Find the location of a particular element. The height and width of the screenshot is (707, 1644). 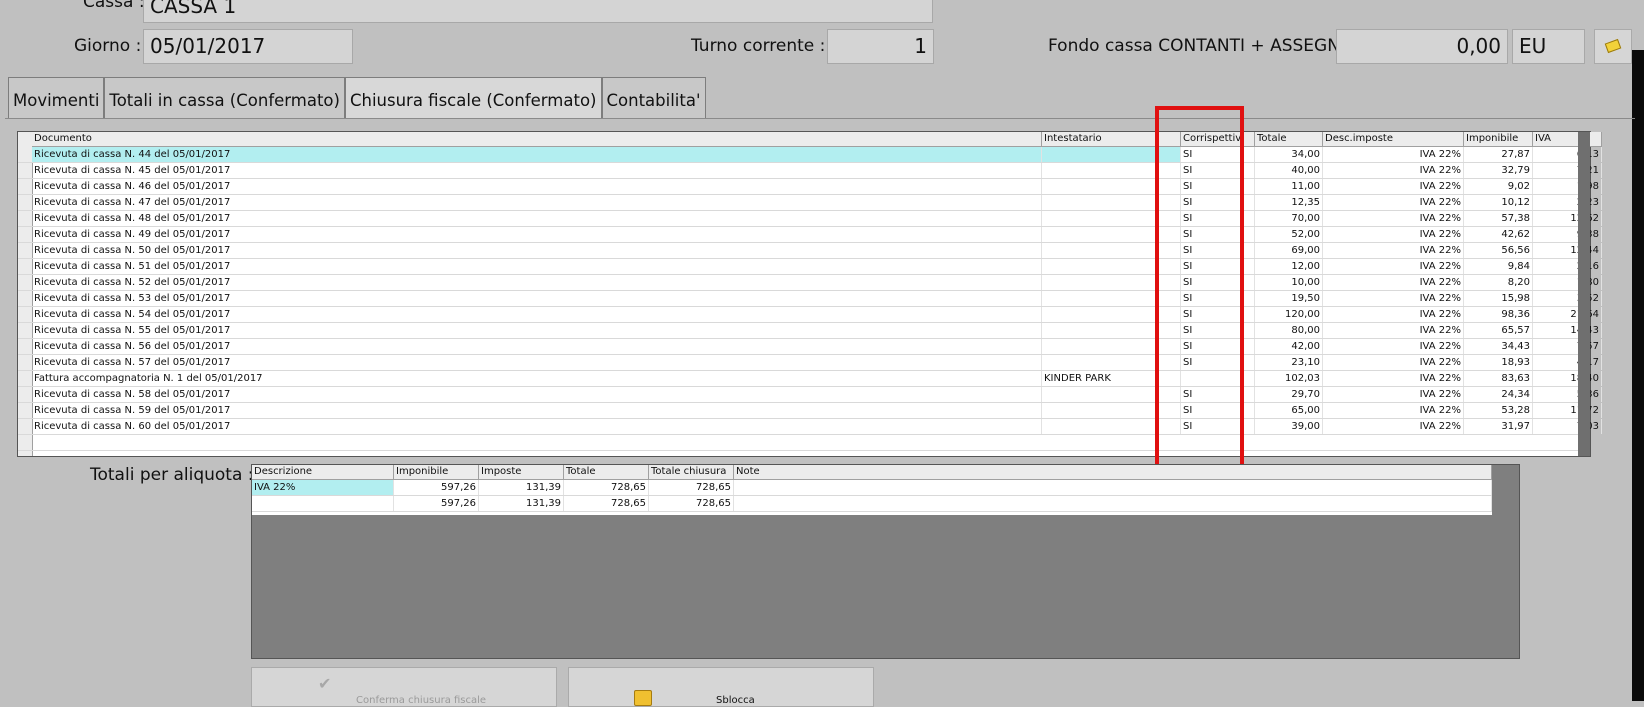

cell-iva: 18,40 is located at coordinates (1567, 378).